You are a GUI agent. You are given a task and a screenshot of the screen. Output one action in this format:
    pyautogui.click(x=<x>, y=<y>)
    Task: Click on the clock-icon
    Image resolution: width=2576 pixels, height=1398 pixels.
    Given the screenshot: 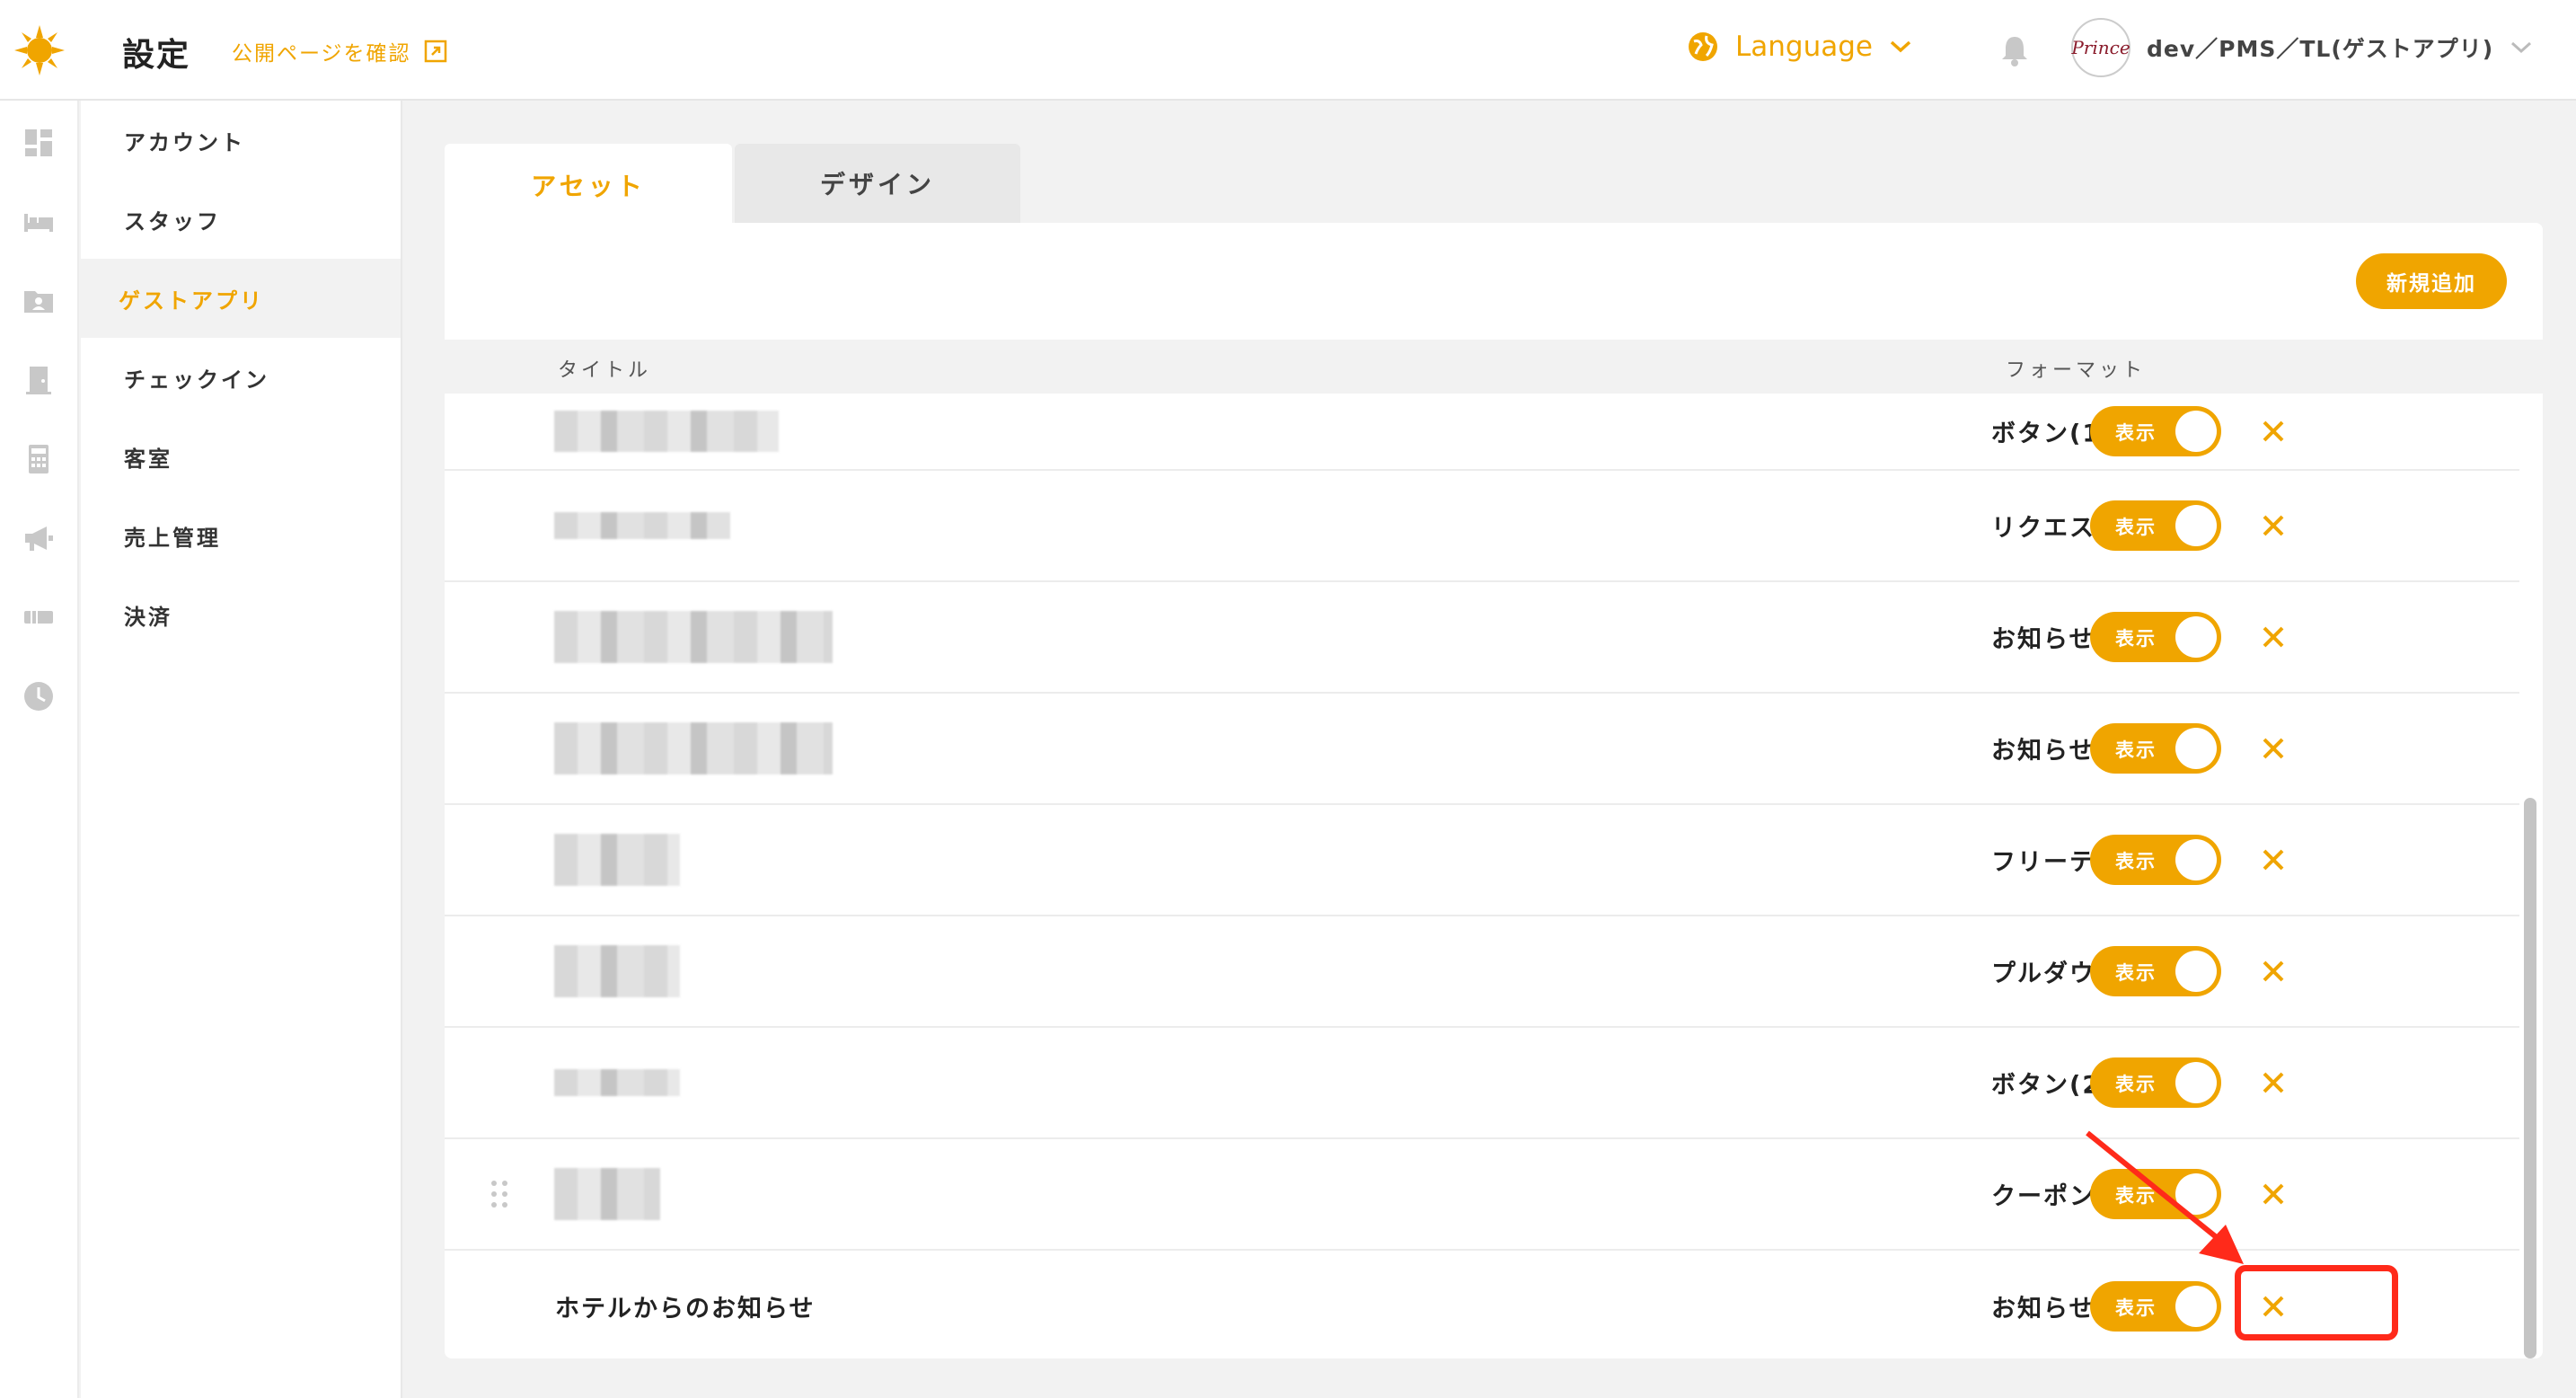 What is the action you would take?
    pyautogui.click(x=39, y=696)
    